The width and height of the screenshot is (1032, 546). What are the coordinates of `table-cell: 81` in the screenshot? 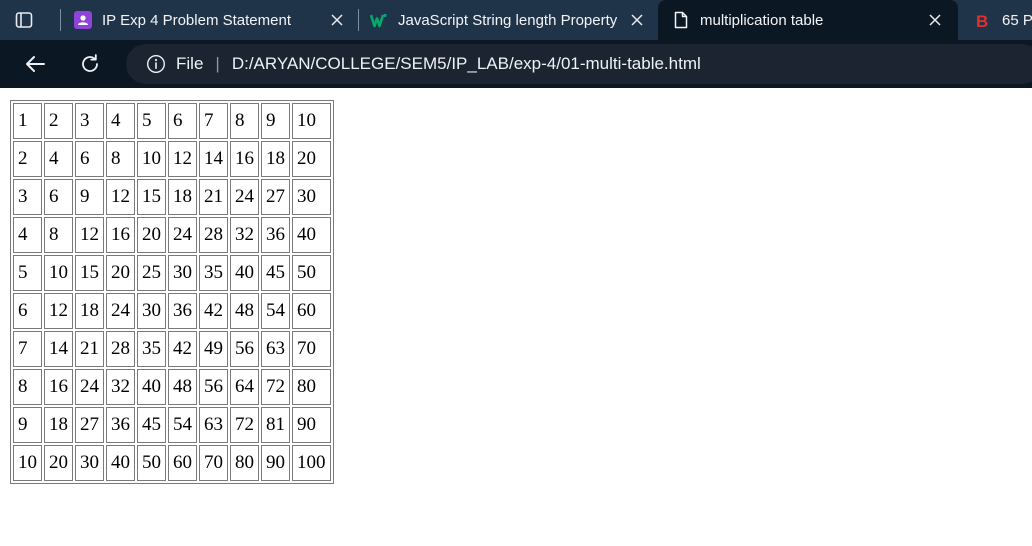 It's located at (275, 425).